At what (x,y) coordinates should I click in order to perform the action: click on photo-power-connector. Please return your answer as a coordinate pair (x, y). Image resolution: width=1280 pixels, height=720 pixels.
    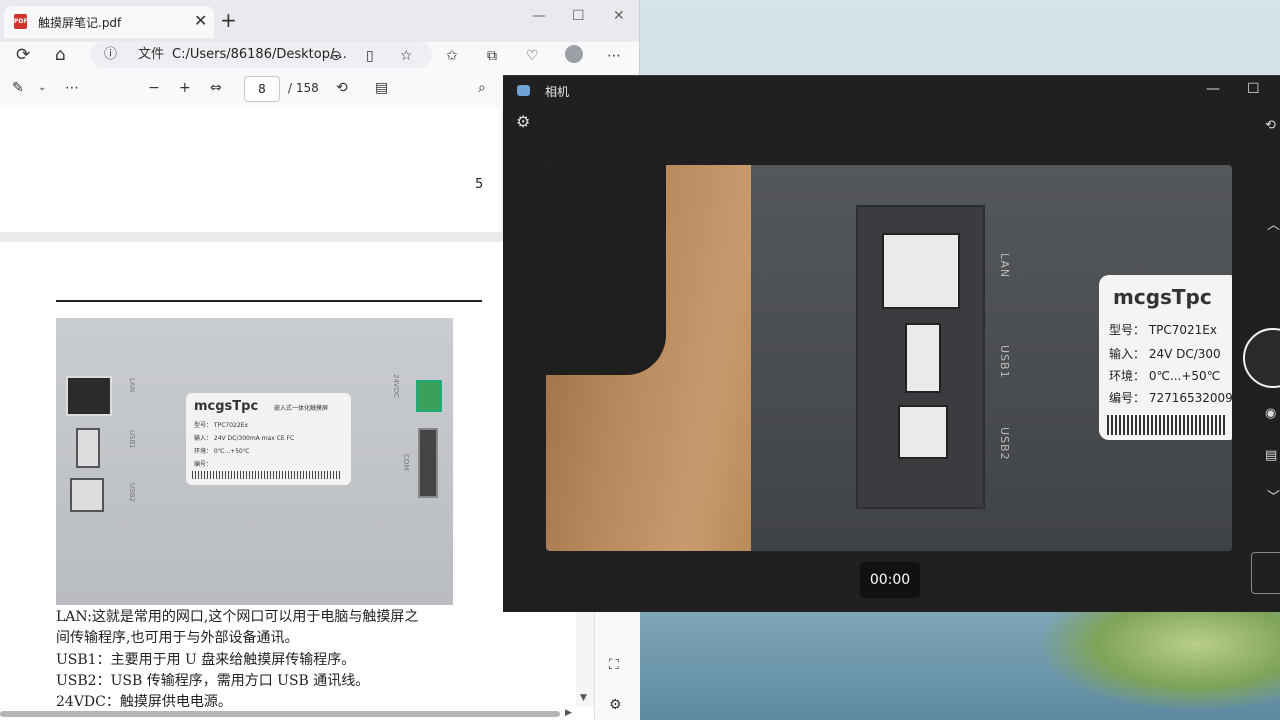
    Looking at the image, I should click on (429, 396).